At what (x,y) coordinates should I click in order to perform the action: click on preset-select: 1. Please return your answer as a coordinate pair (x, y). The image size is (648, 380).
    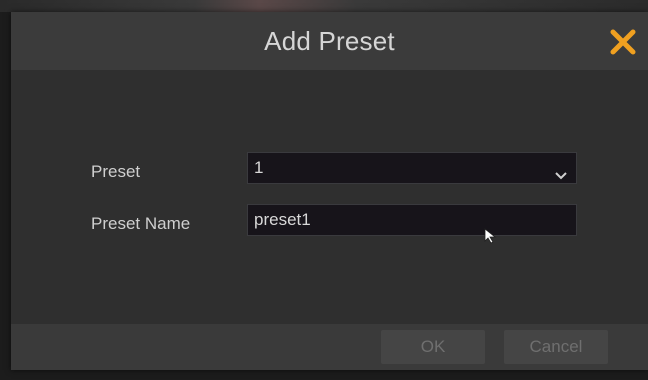
    Looking at the image, I should click on (412, 168).